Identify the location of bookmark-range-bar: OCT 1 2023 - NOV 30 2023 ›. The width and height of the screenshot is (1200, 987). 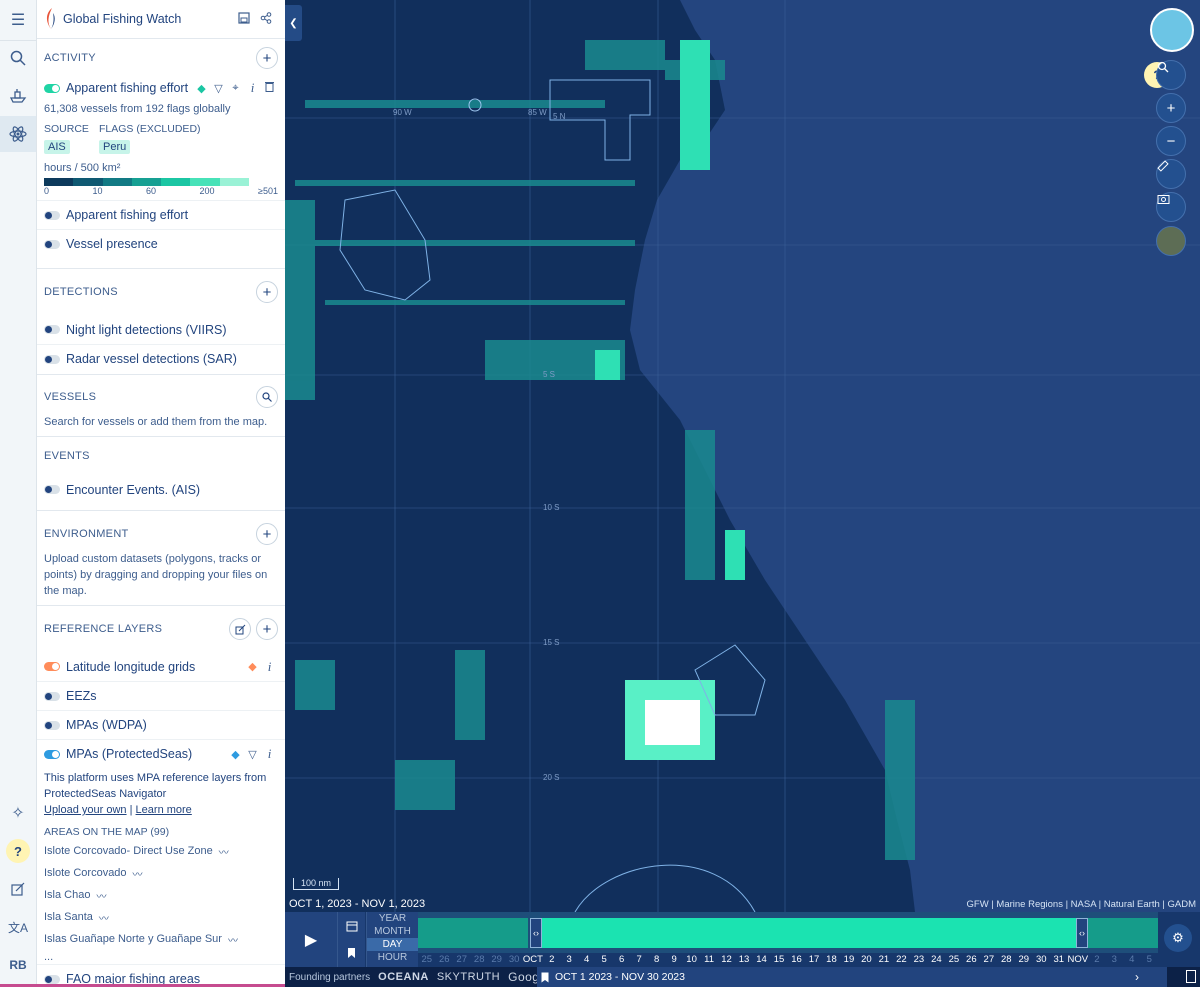
(852, 977).